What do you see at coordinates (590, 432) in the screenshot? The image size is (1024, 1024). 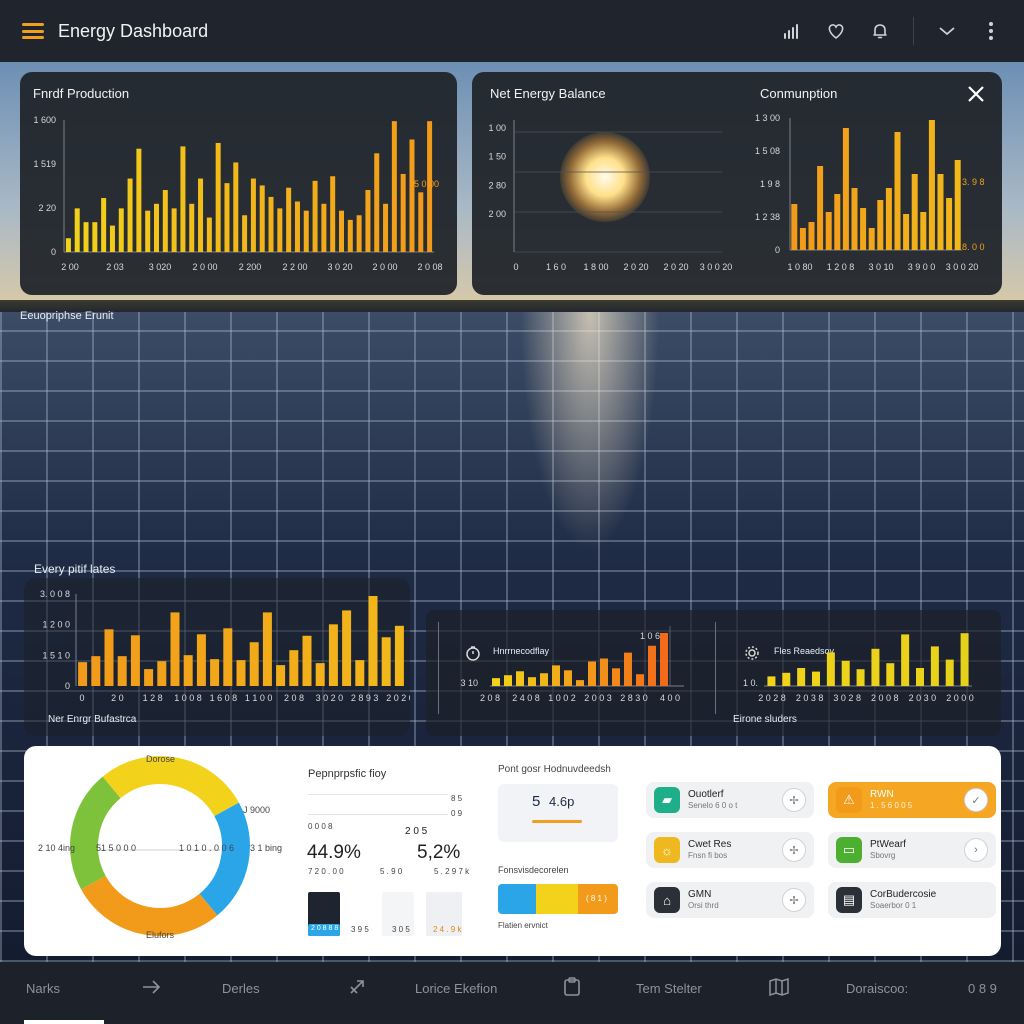 I see `sun-reflection` at bounding box center [590, 432].